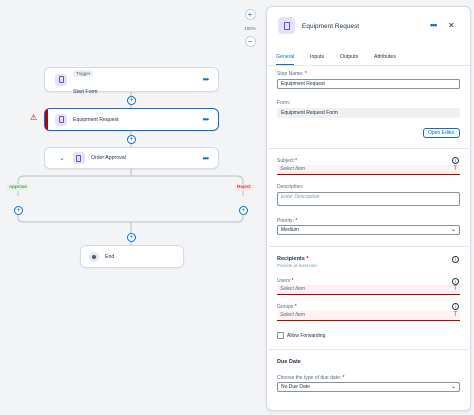  What do you see at coordinates (317, 57) in the screenshot?
I see `tab-inputs: Inputs` at bounding box center [317, 57].